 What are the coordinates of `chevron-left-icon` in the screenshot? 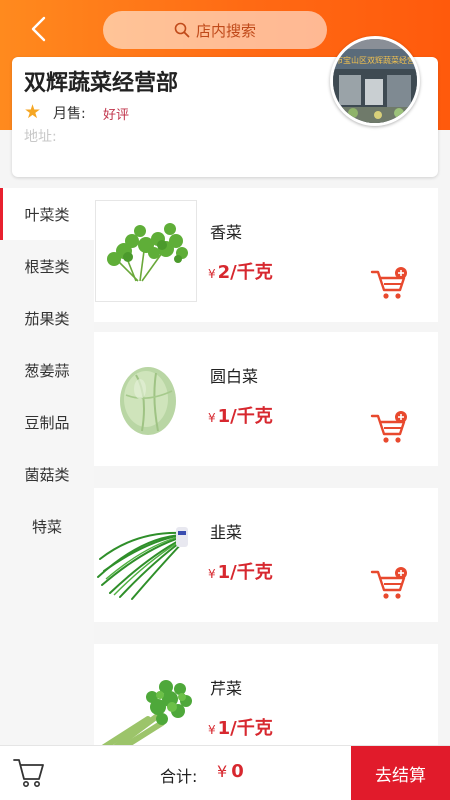 It's located at (38, 29).